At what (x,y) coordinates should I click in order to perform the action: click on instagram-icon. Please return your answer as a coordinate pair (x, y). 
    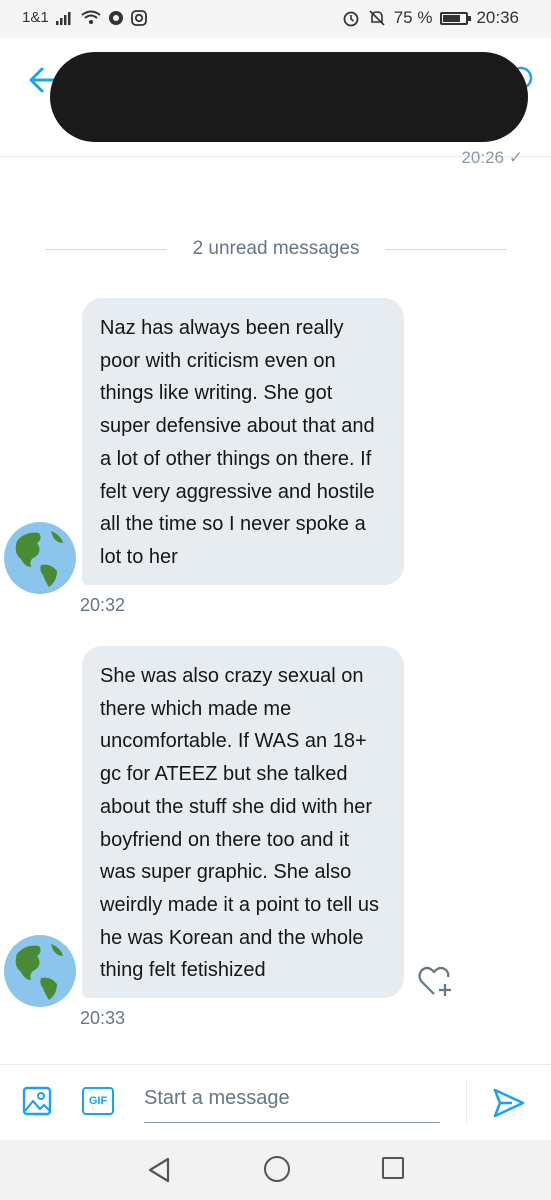
    Looking at the image, I should click on (138, 17).